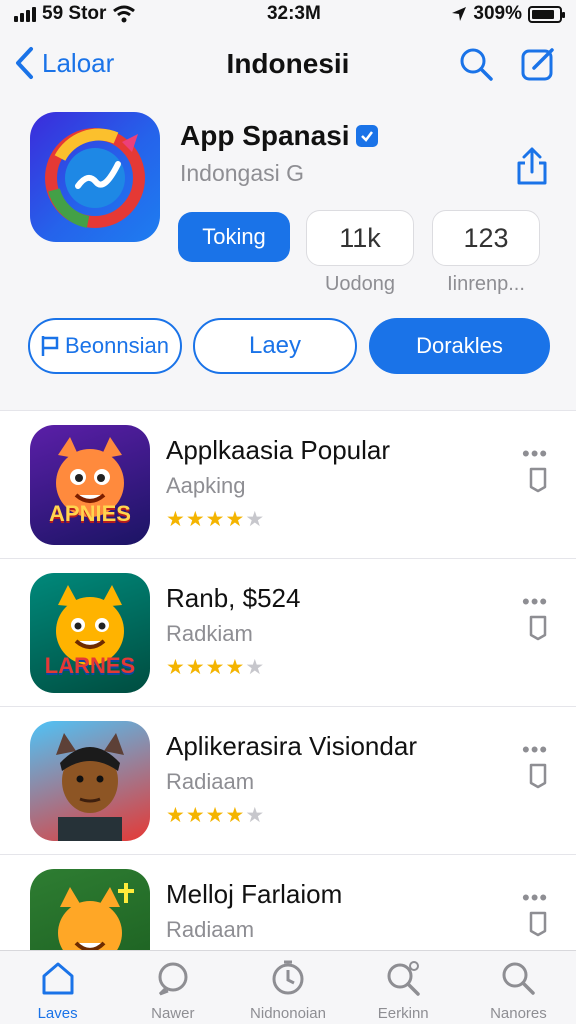  Describe the element at coordinates (288, 977) in the screenshot. I see `clock-icon` at that location.